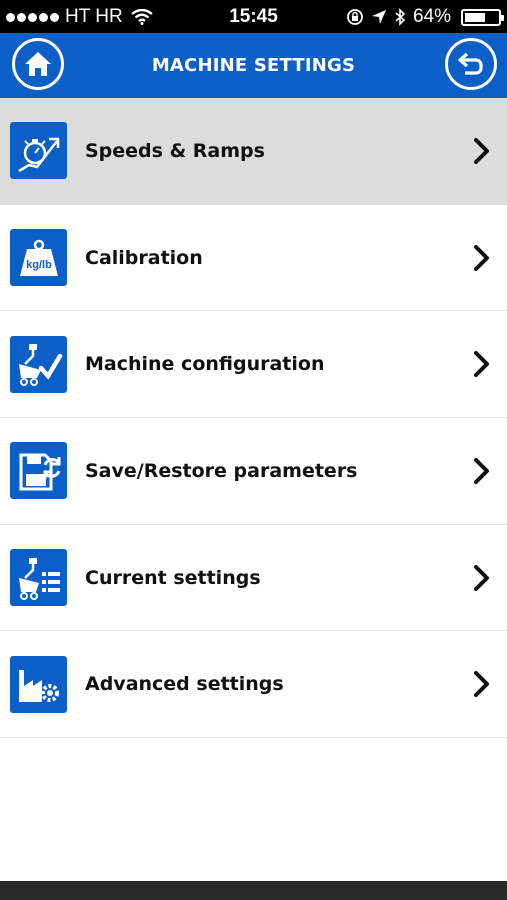 This screenshot has height=900, width=507. Describe the element at coordinates (253, 258) in the screenshot. I see `menu-item-calibration: kg/lb Calibration` at that location.